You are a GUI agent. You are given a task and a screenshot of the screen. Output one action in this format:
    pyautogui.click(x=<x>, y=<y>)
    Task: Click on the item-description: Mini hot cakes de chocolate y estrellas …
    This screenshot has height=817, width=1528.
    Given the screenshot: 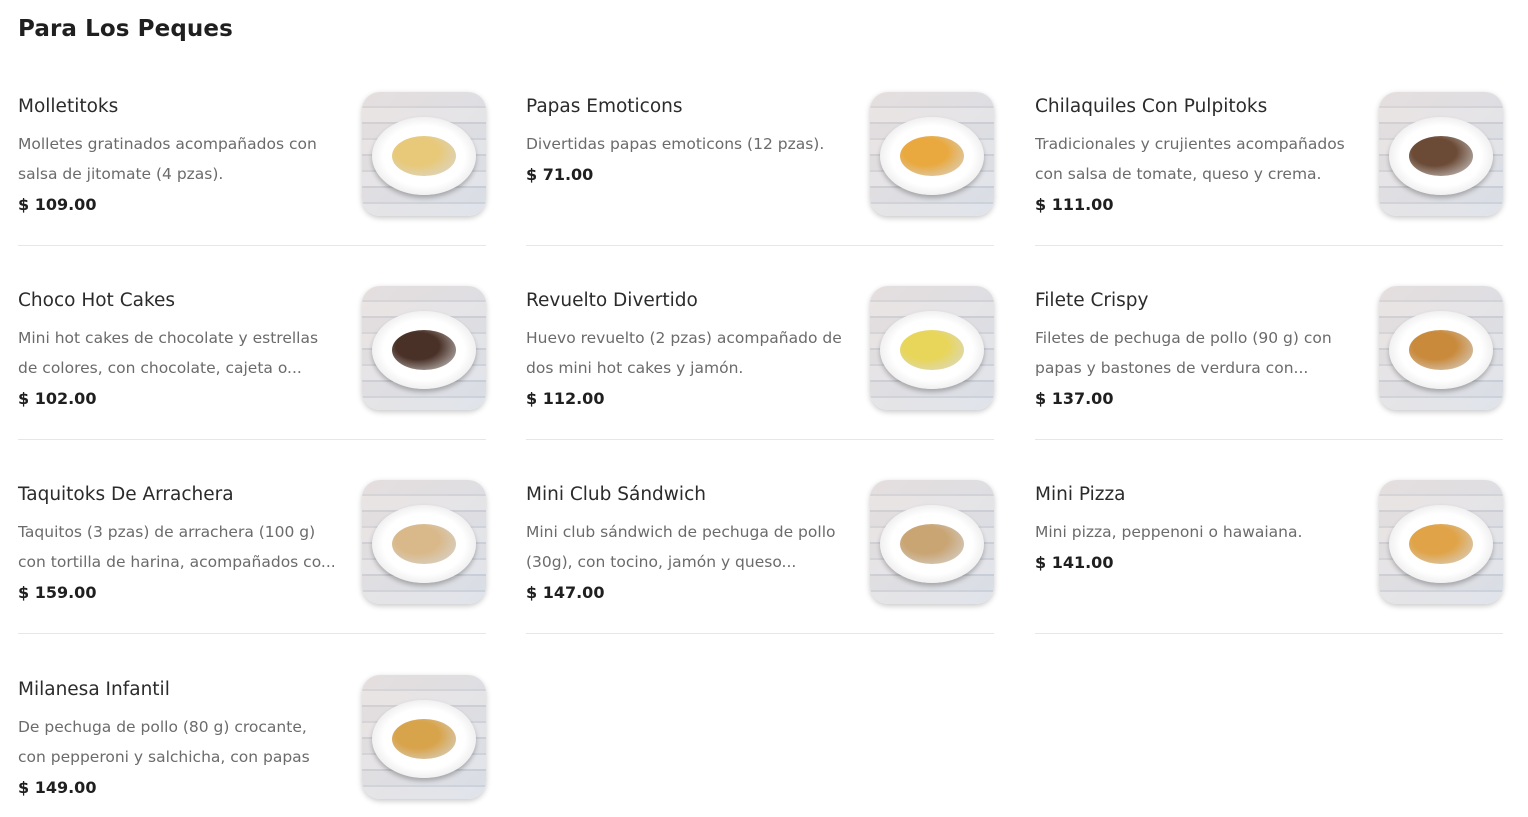 What is the action you would take?
    pyautogui.click(x=168, y=353)
    